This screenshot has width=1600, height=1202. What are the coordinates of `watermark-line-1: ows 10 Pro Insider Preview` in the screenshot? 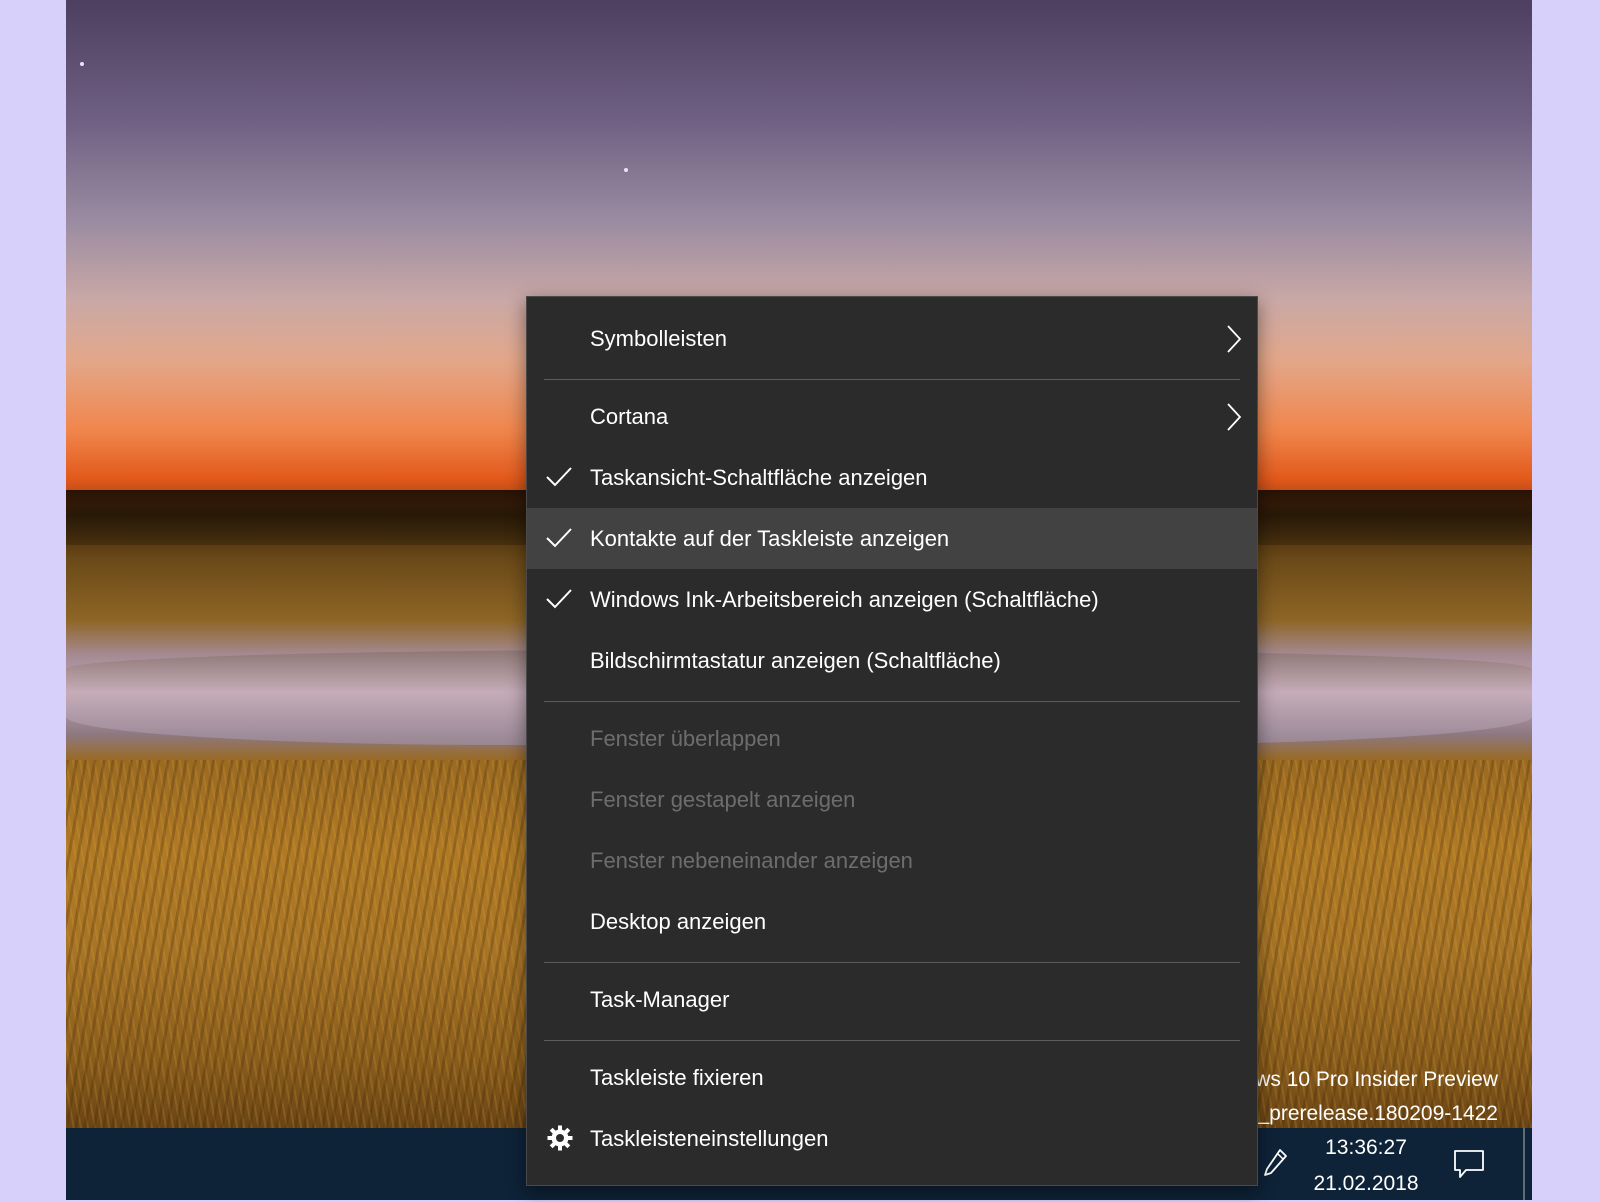 It's located at (1370, 1079).